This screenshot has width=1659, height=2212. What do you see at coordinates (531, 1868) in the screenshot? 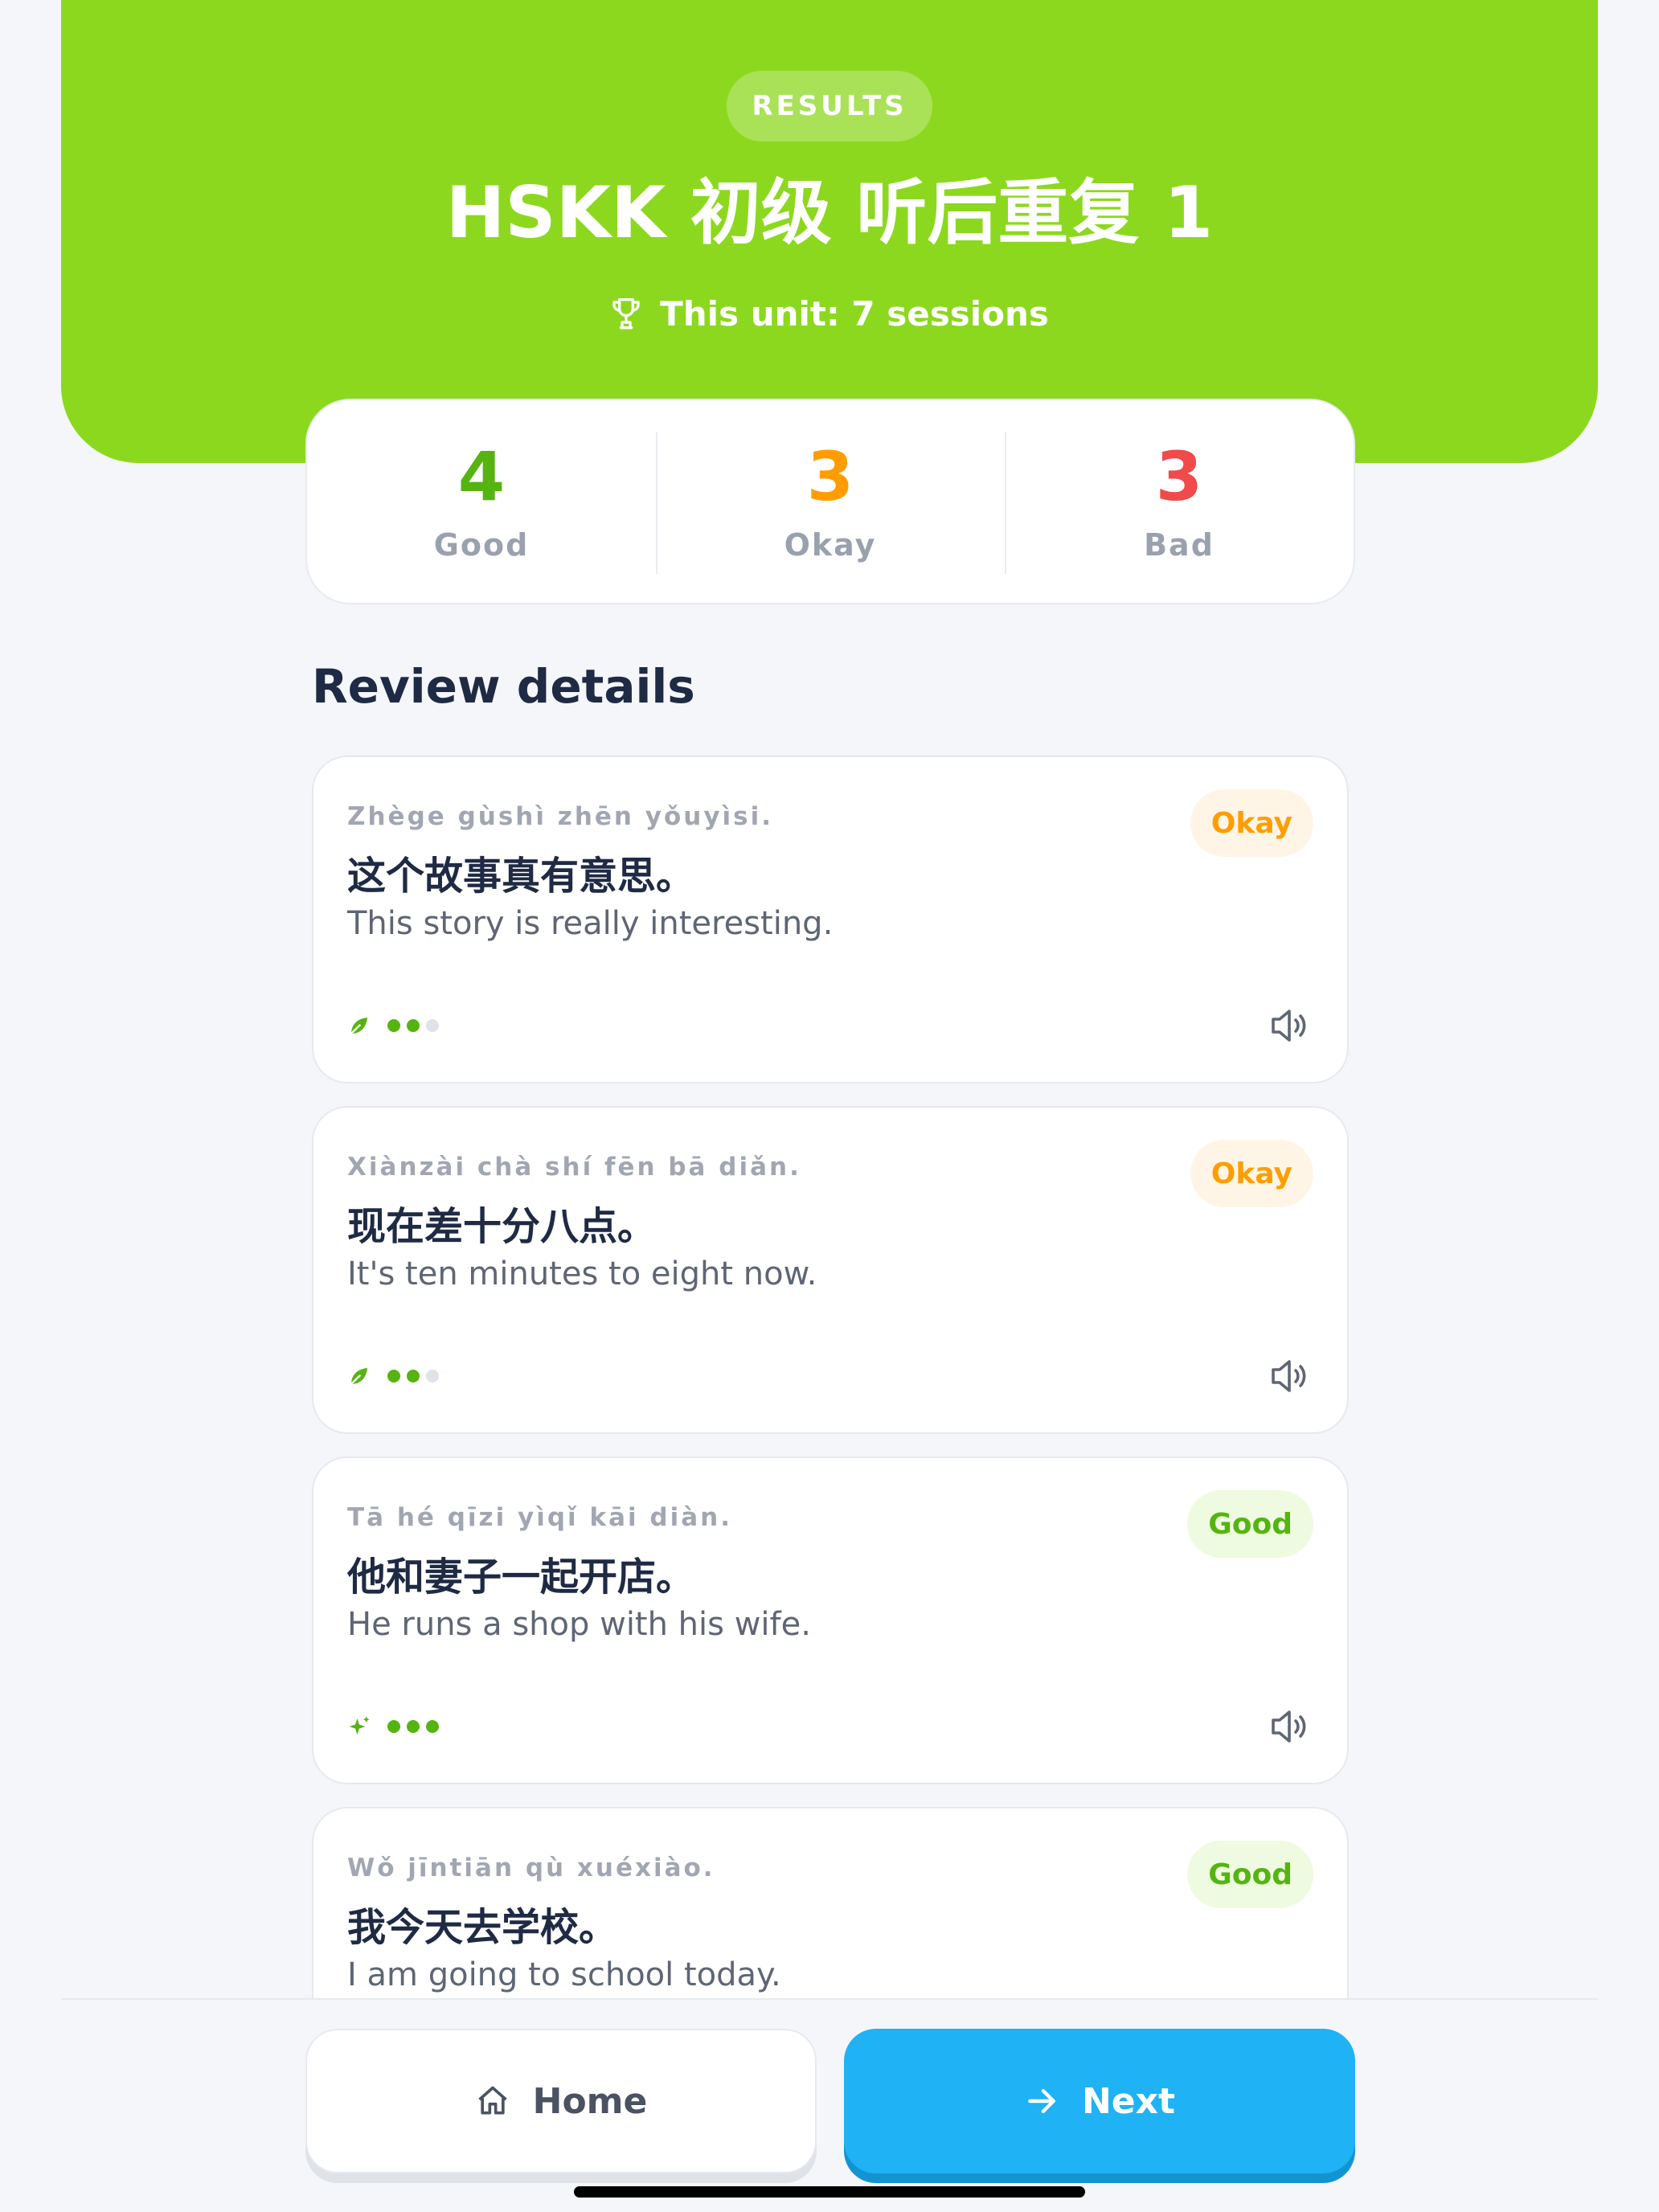
I see `pinyin-text: Wǒ jīntiān qù xuéxiào.` at bounding box center [531, 1868].